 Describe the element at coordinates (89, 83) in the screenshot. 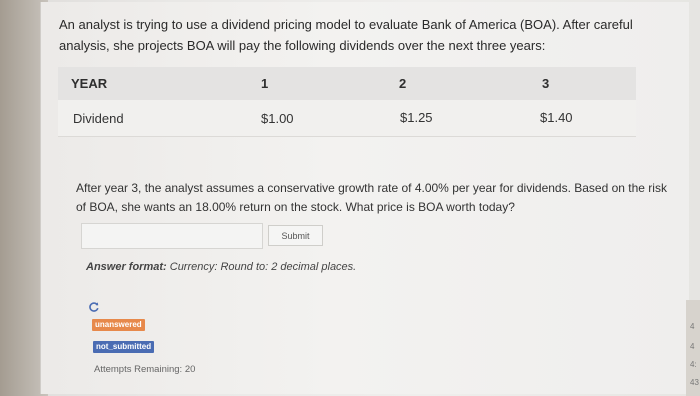

I see `header-year: YEAR` at that location.